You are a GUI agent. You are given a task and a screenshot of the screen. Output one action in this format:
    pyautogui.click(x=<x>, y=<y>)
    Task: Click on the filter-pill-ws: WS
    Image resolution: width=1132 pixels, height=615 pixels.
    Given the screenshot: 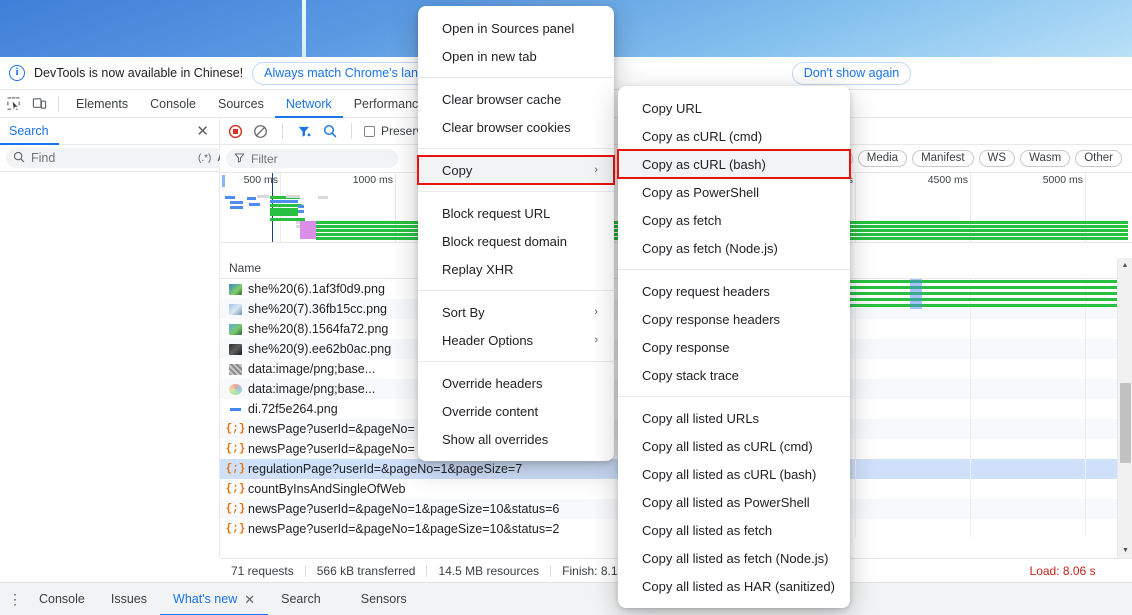 What is the action you would take?
    pyautogui.click(x=997, y=158)
    